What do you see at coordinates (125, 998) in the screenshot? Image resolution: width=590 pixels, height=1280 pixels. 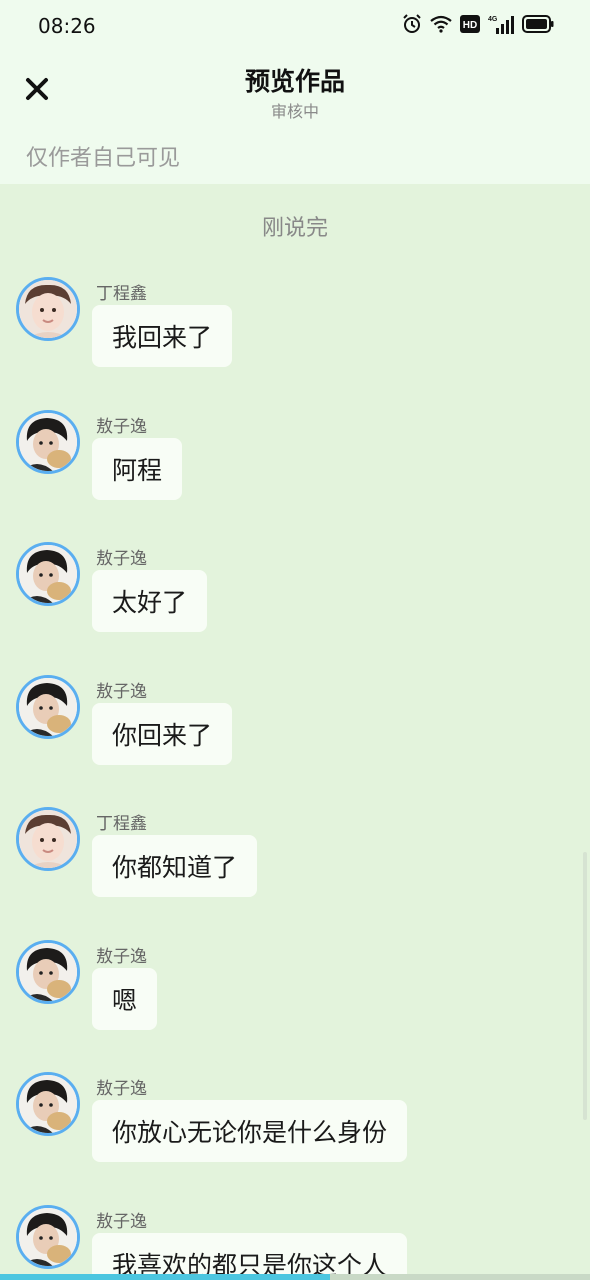 I see `message-bubble: 嗯` at bounding box center [125, 998].